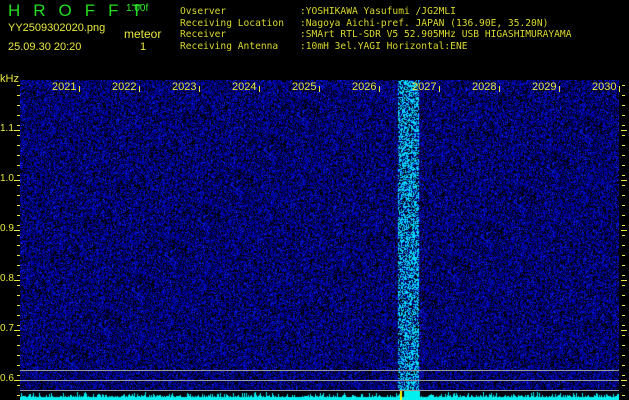 This screenshot has width=629, height=400. What do you see at coordinates (7, 228) in the screenshot?
I see `y-tick-label: 0.9` at bounding box center [7, 228].